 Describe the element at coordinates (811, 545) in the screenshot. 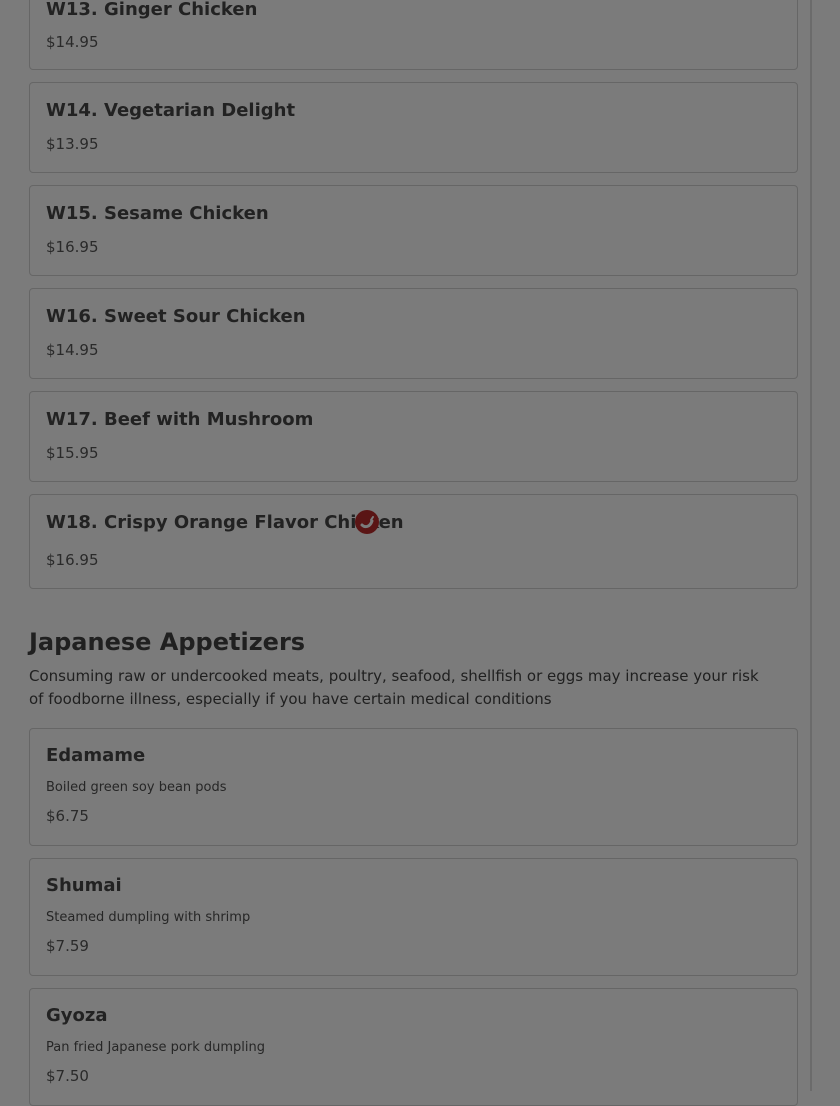

I see `page-edge-divider` at that location.